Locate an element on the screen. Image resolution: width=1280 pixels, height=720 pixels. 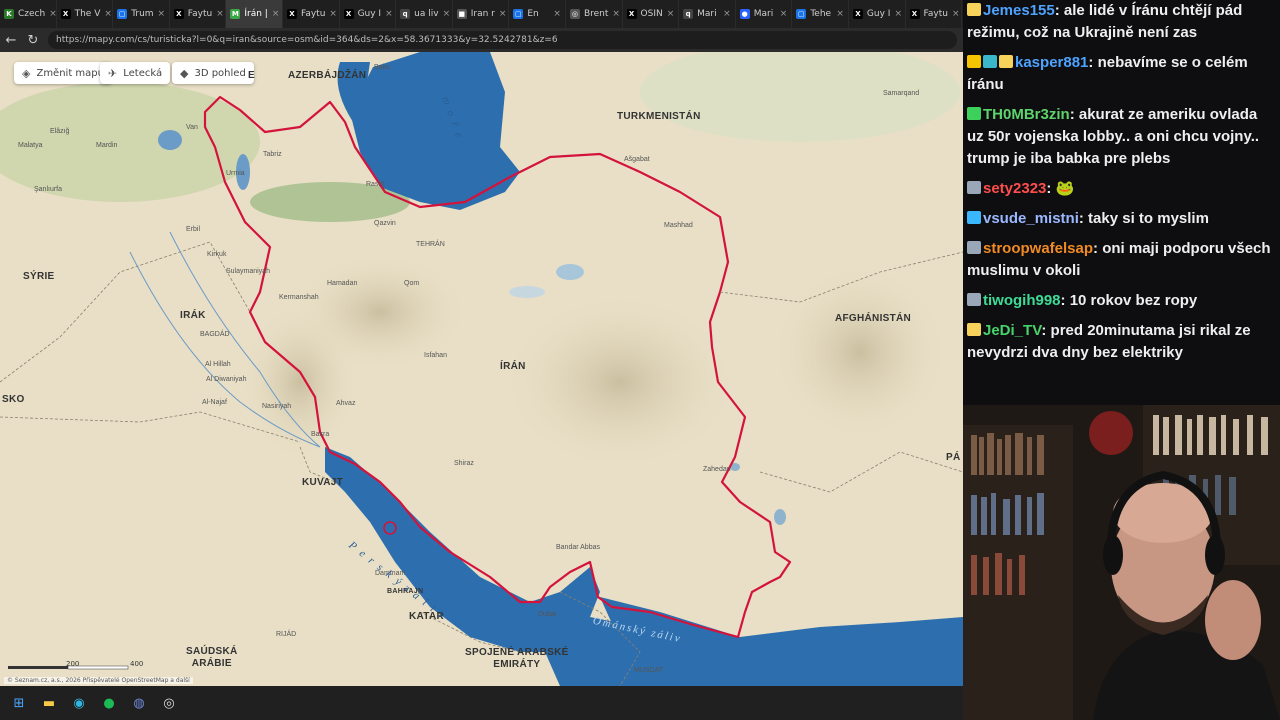
aerial-button: ✈ Letecká is located at coordinates (135, 73).